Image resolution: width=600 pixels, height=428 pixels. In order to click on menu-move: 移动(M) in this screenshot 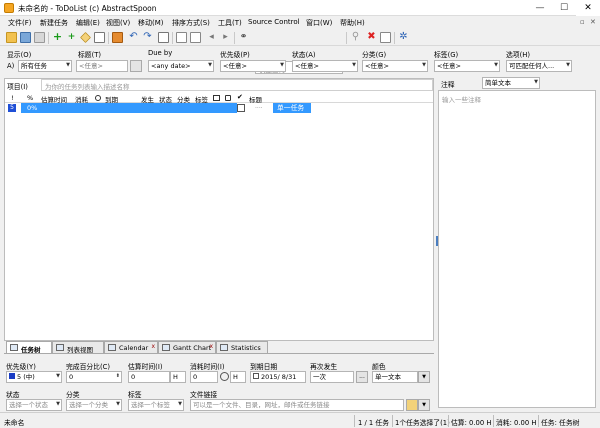, I will do `click(151, 23)`.